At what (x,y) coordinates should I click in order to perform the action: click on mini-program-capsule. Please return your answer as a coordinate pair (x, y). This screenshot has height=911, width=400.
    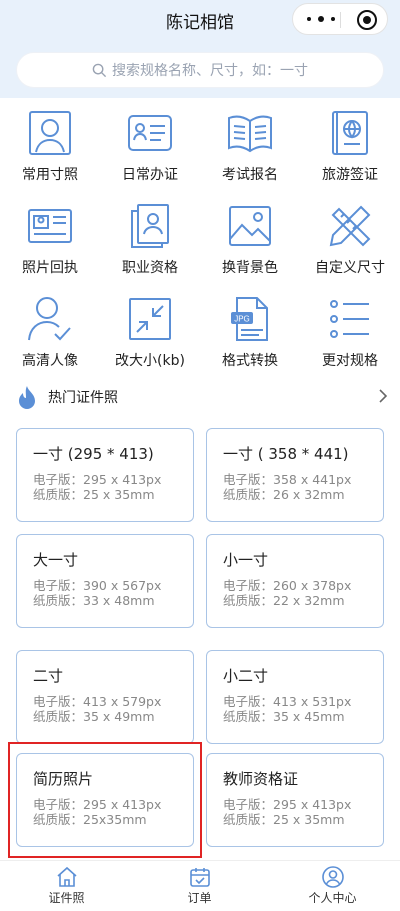
    Looking at the image, I should click on (340, 19).